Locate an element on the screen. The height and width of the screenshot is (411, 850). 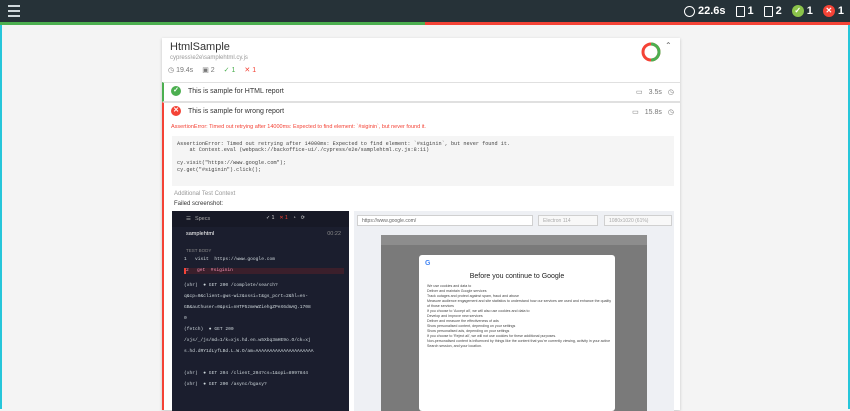
test-body-label: TEST BODY is located at coordinates (199, 250).